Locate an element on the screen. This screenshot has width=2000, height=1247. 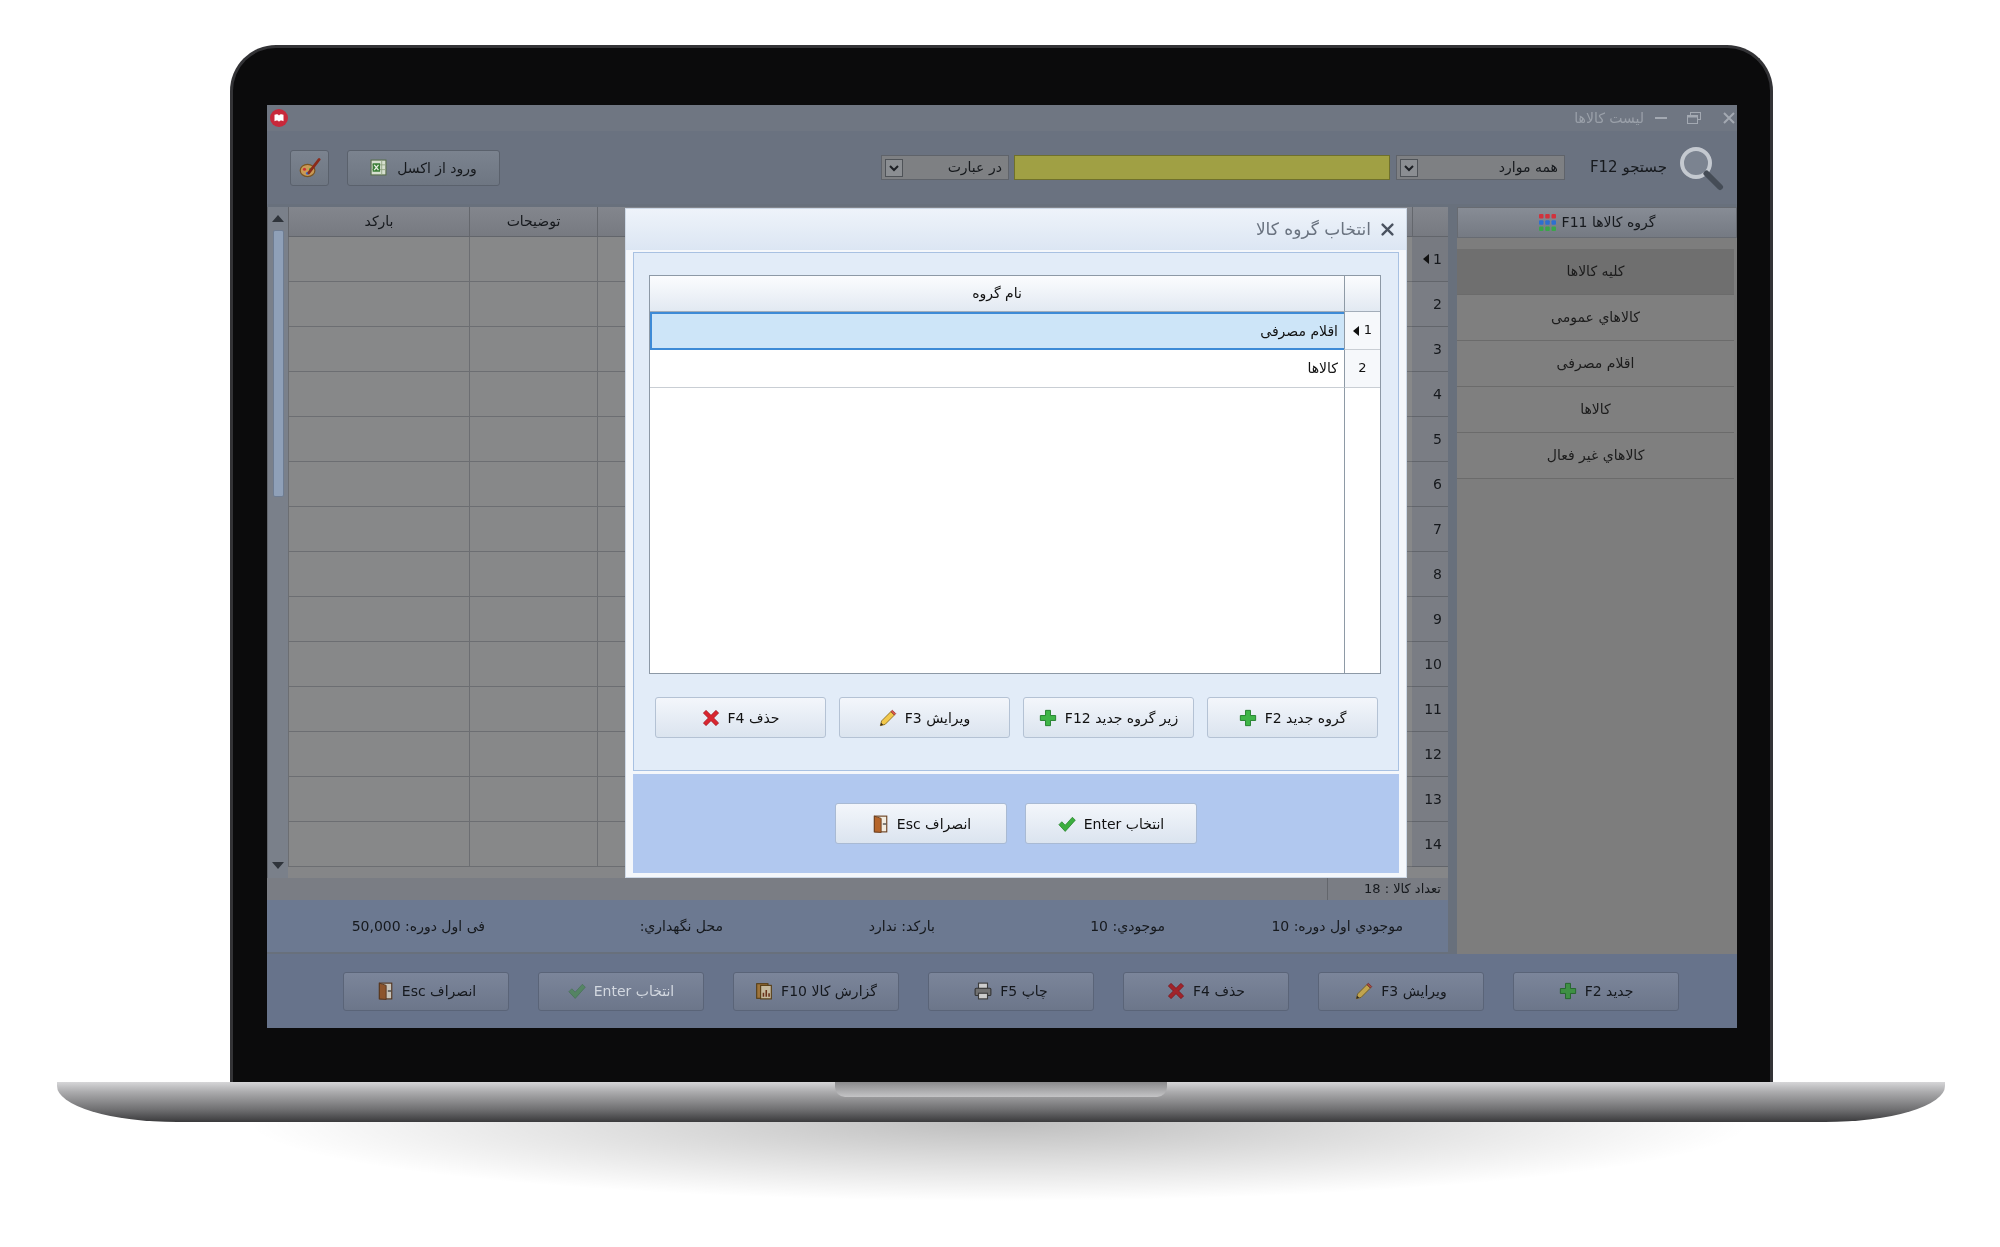
row-number: 10 is located at coordinates (1433, 664).